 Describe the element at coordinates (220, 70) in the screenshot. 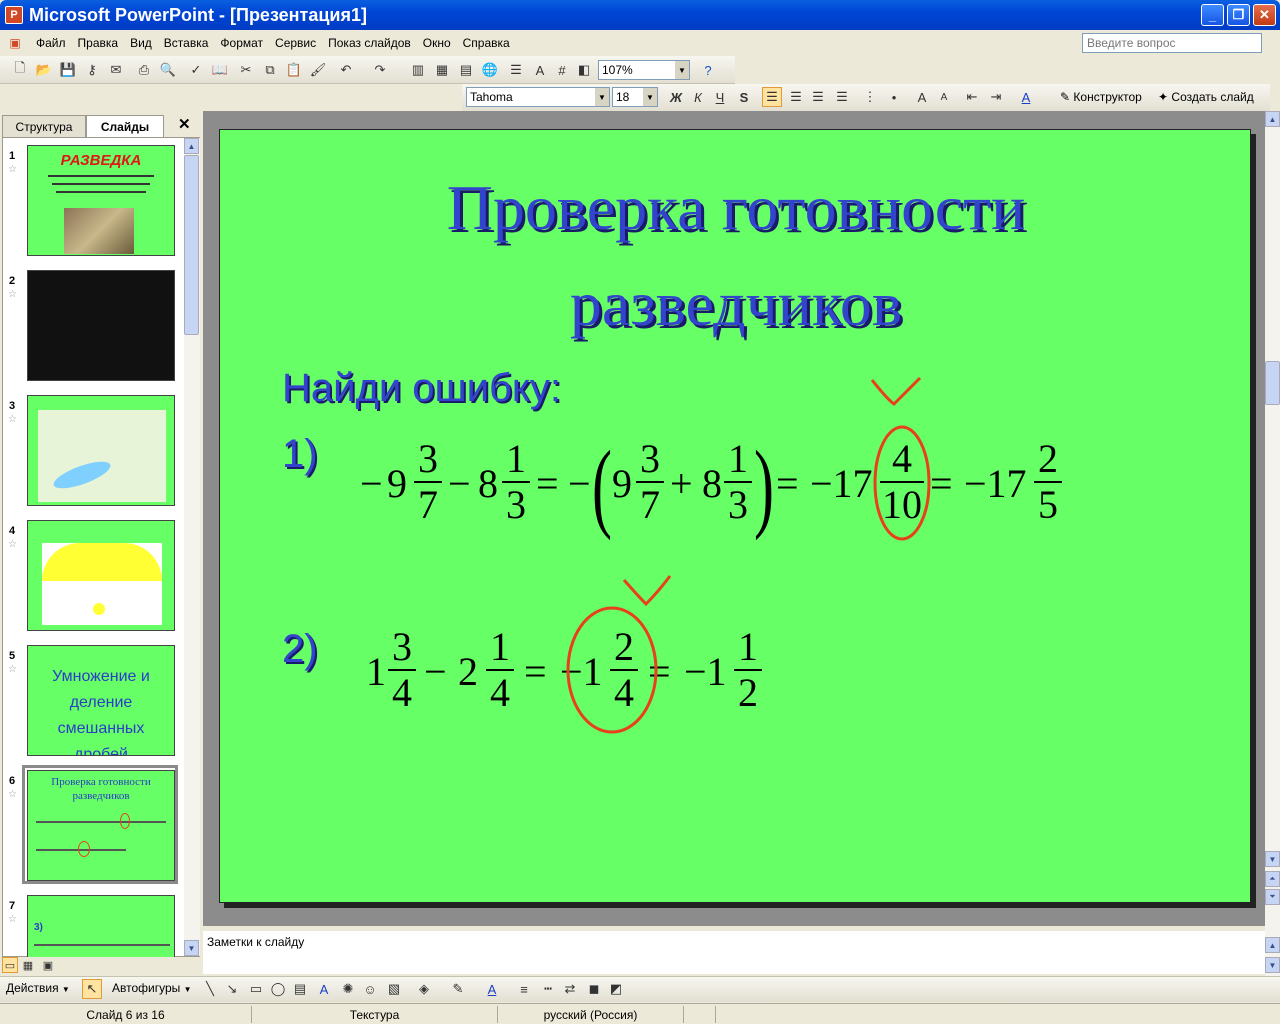

I see `research-icon: 📖` at that location.